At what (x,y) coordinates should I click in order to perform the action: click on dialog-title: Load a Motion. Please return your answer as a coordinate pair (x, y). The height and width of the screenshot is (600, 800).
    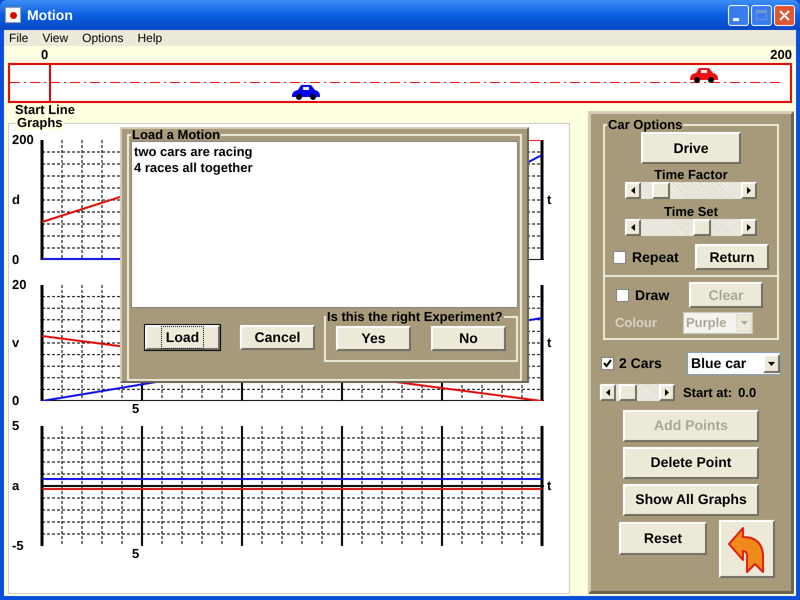
    Looking at the image, I should click on (176, 135).